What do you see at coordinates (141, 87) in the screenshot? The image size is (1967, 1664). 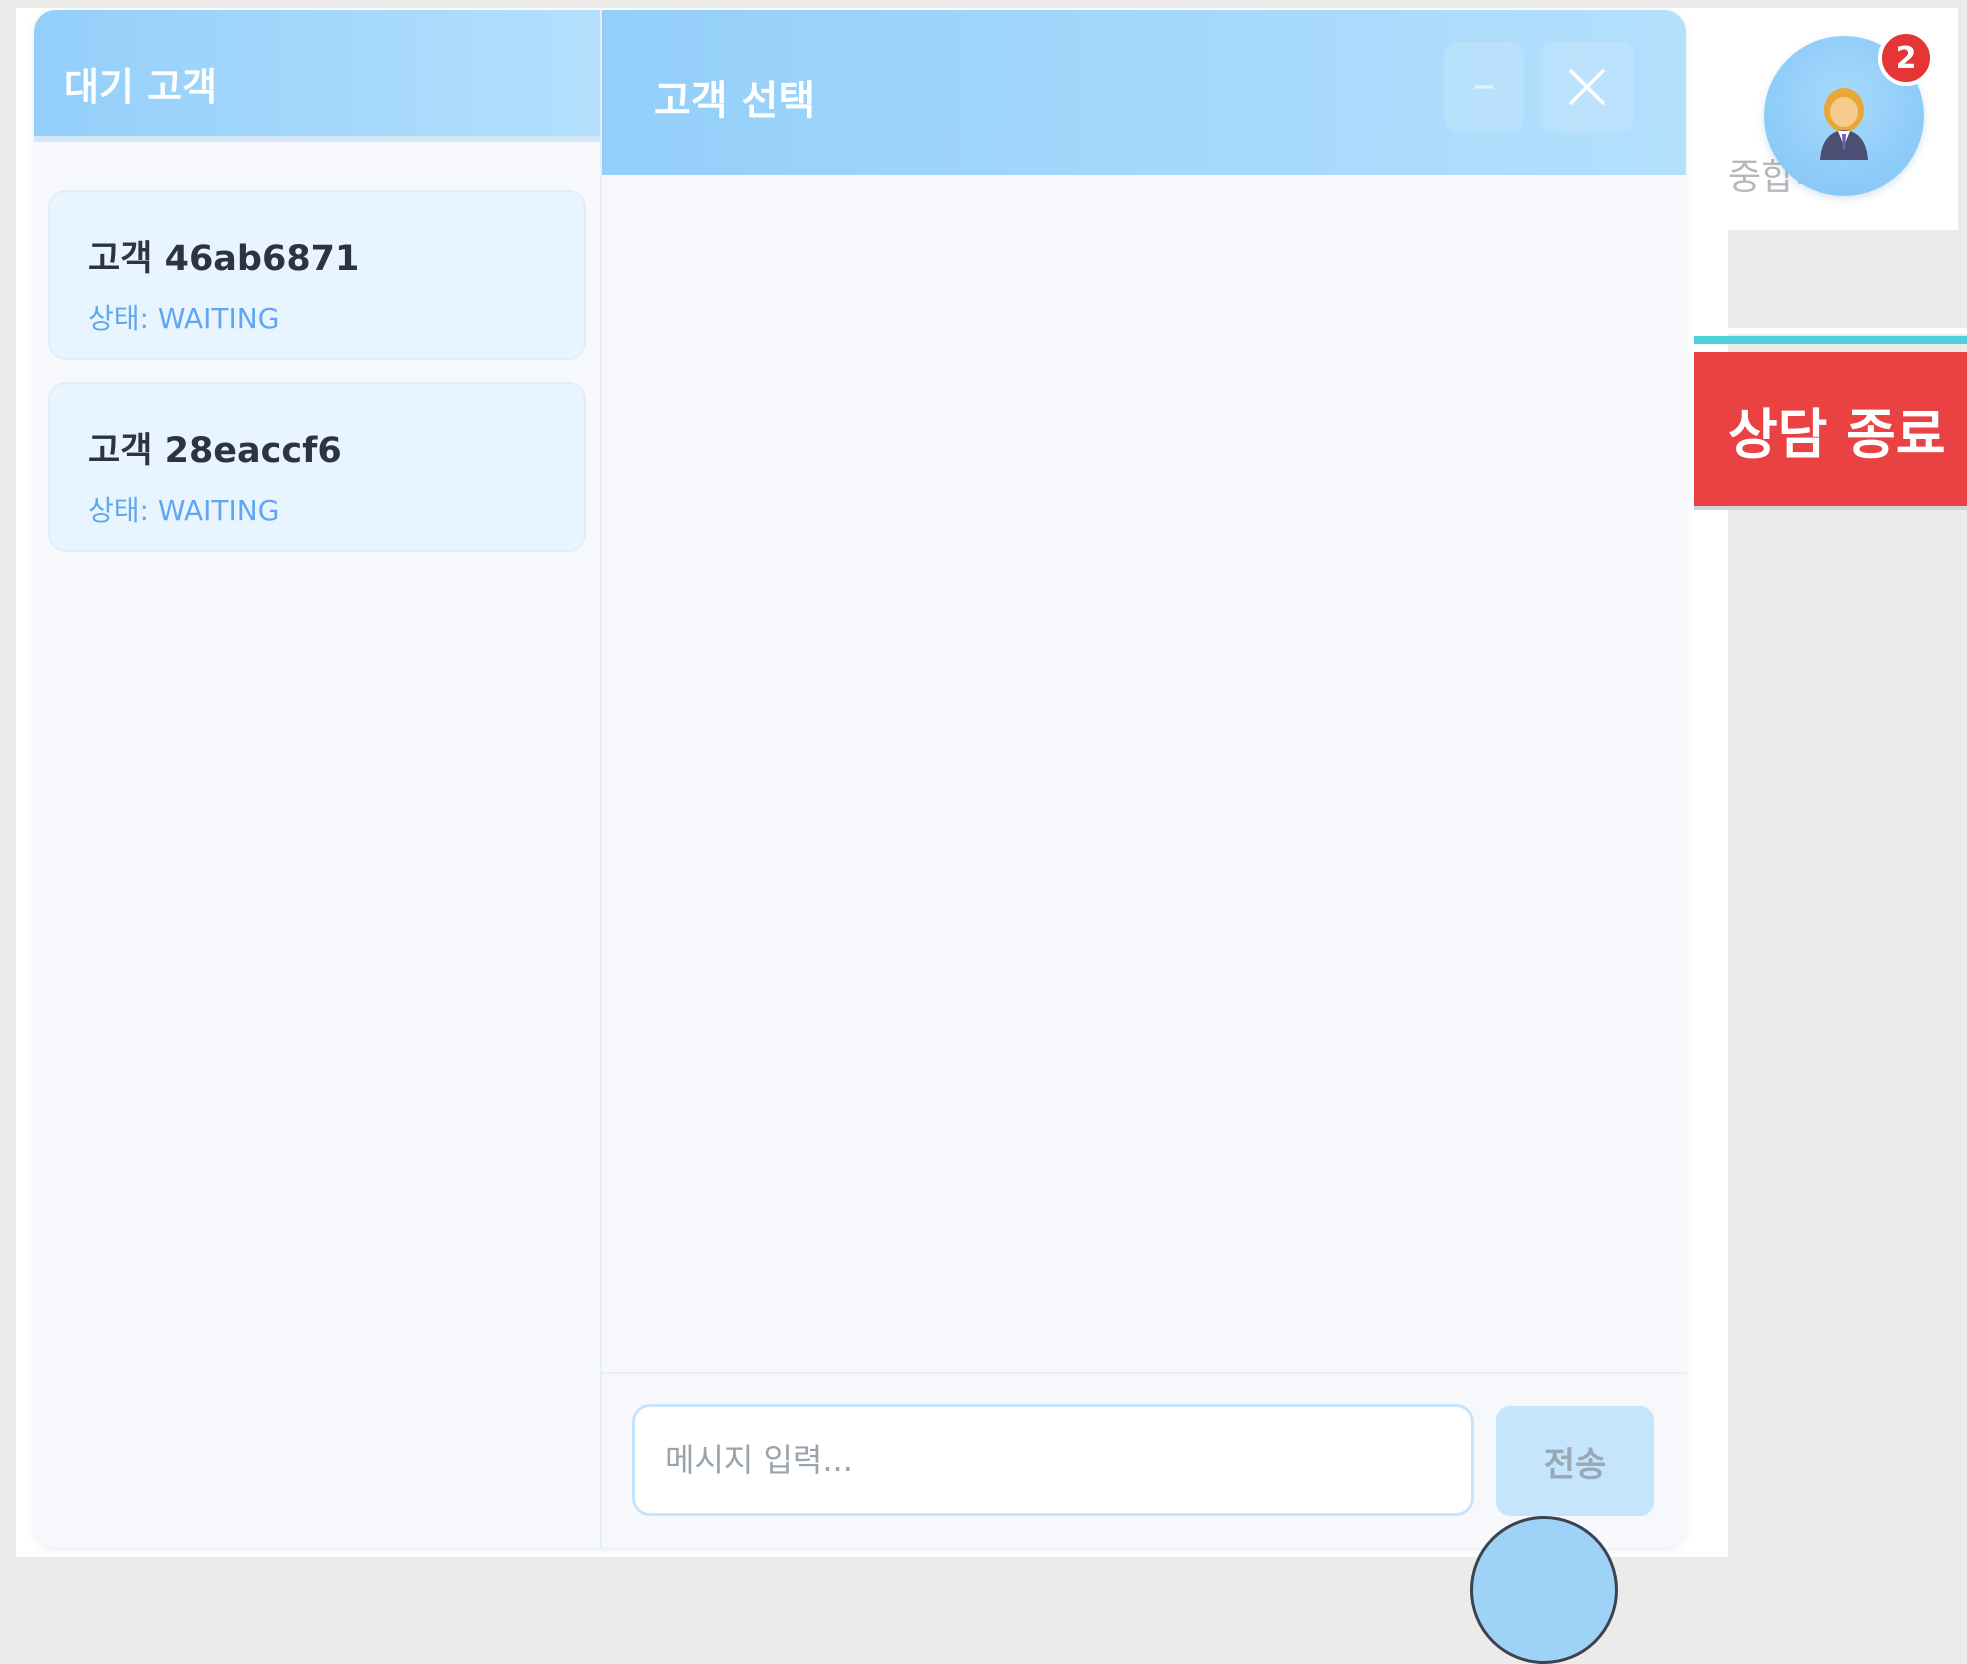 I see `sidebar-title: 대기 고객` at bounding box center [141, 87].